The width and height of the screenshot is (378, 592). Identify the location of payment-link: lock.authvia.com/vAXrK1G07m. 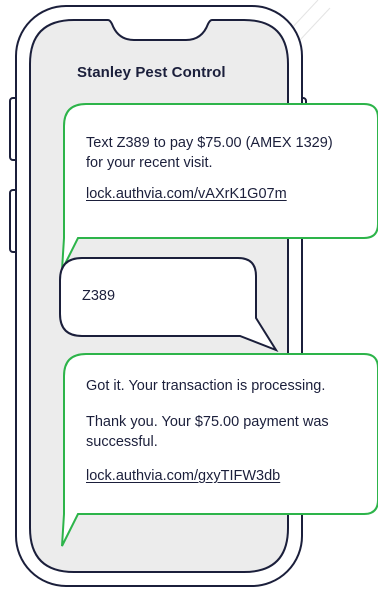
(186, 194).